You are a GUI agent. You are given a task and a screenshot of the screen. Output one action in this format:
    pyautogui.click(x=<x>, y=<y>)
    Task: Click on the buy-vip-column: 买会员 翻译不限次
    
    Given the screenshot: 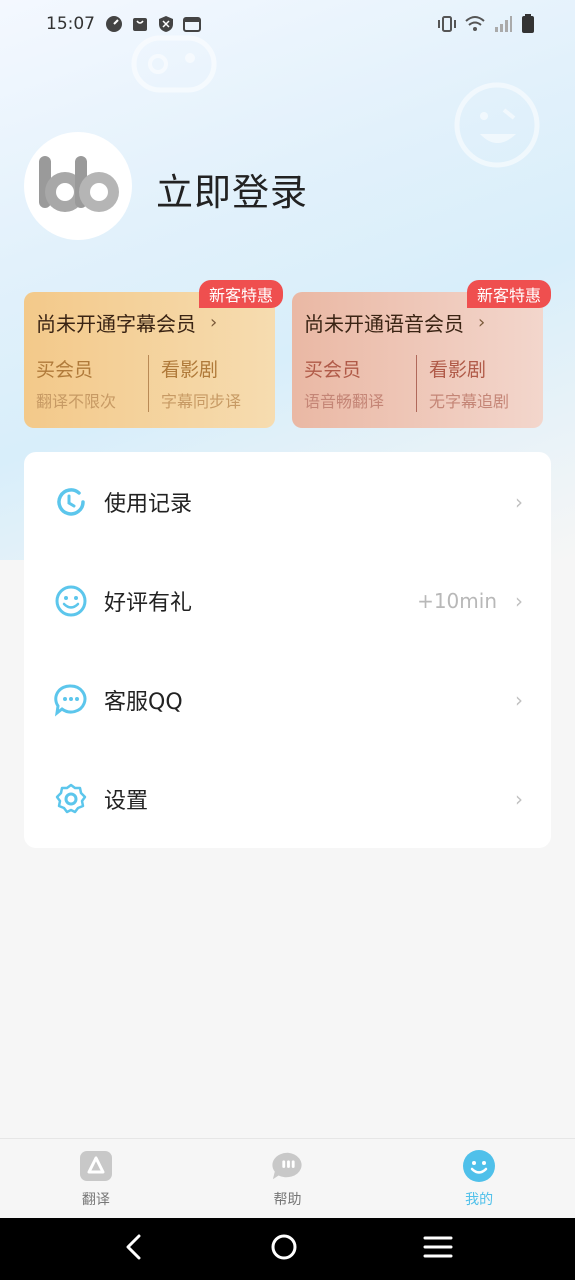 What is the action you would take?
    pyautogui.click(x=92, y=383)
    